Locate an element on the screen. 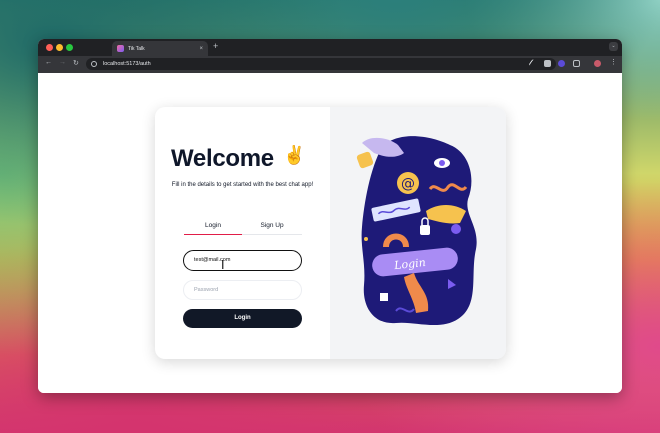 Image resolution: width=660 pixels, height=433 pixels. maximize-window-button is located at coordinates (69, 47).